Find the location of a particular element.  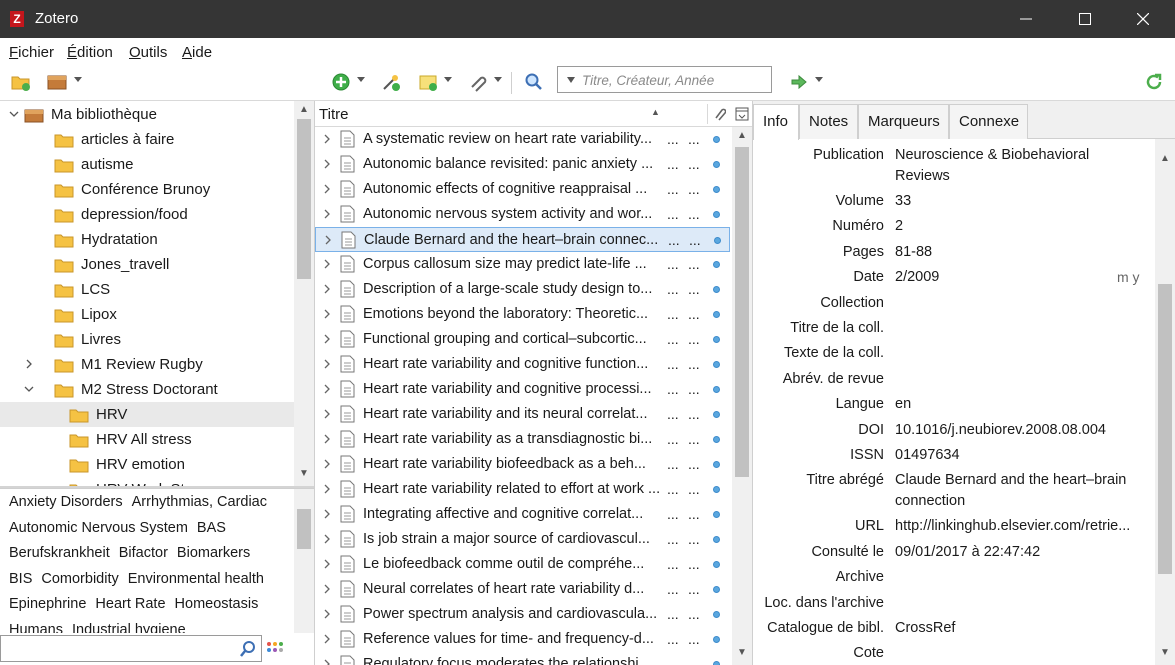

menu-édition: Édition is located at coordinates (90, 52).